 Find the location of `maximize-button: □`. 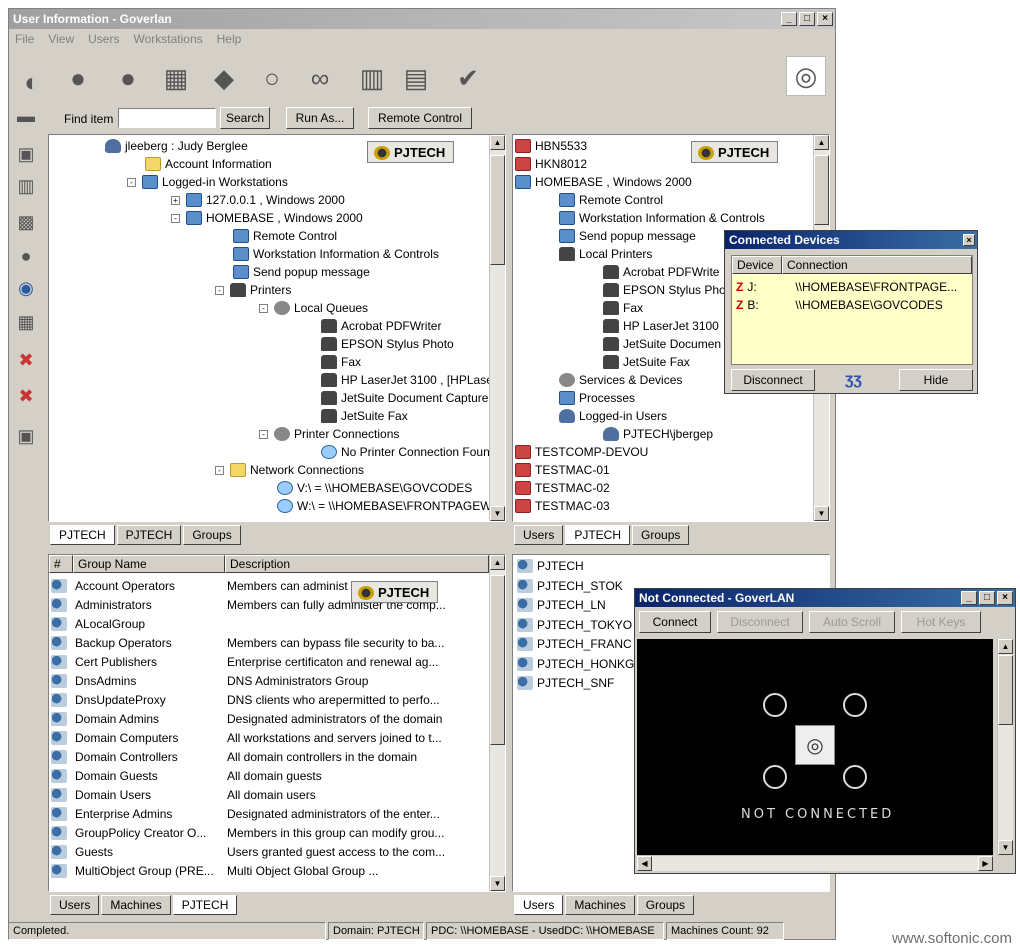

maximize-button: □ is located at coordinates (987, 598).